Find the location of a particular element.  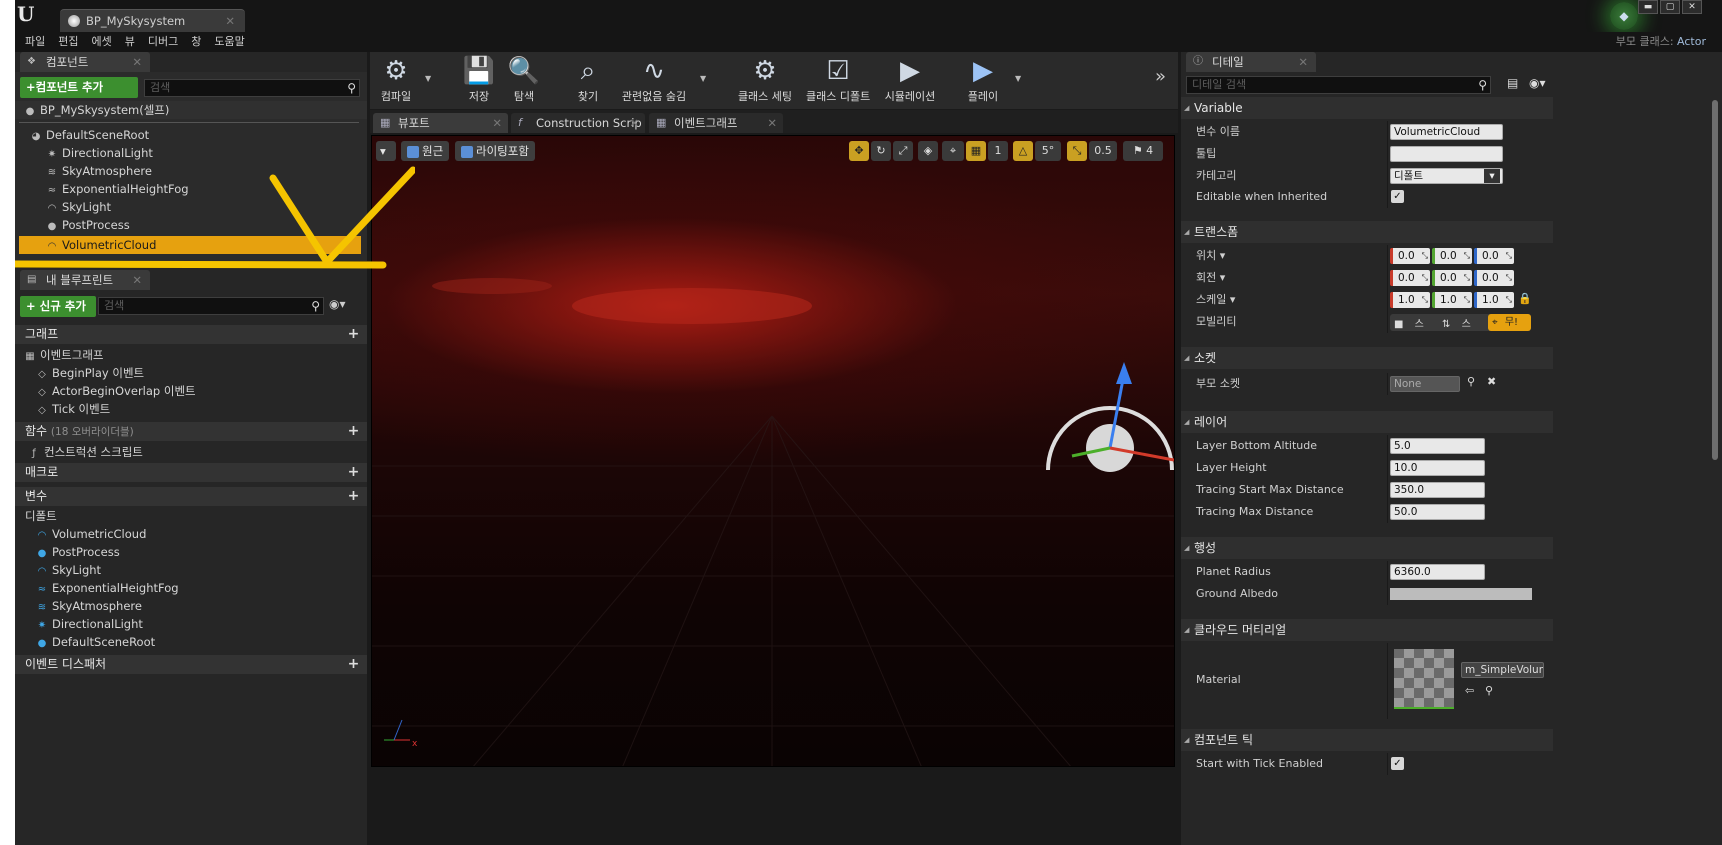

tracing-start-field: 350.0 is located at coordinates (1437, 490).